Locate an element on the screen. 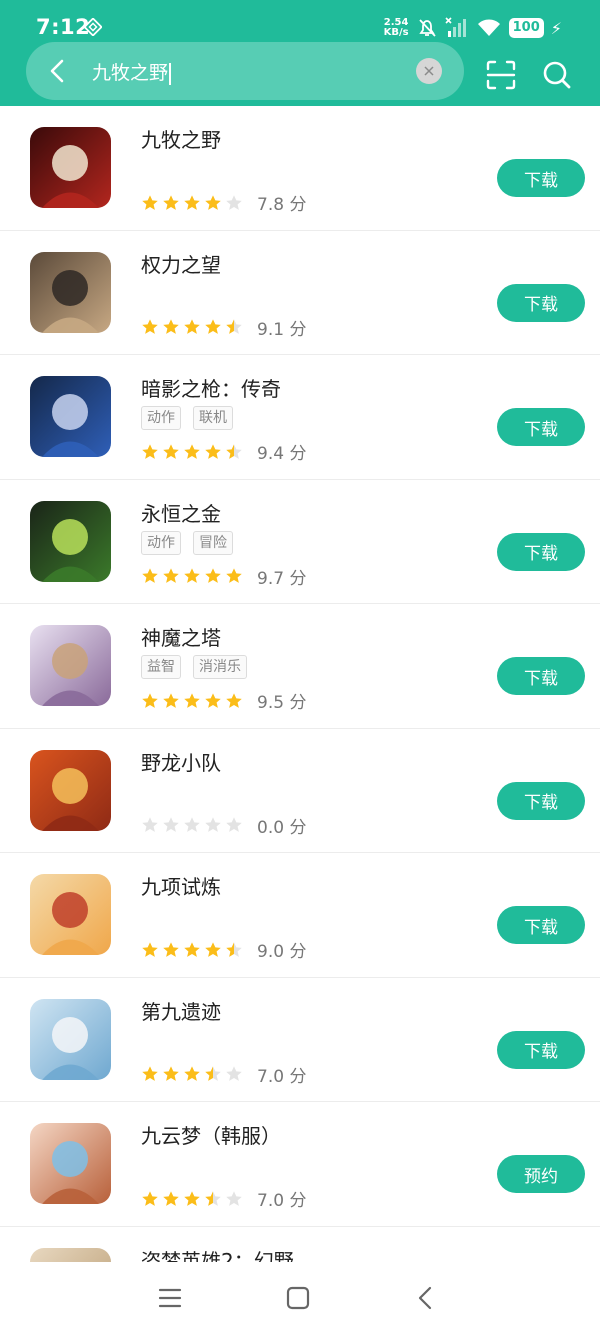 This screenshot has height=1333, width=600. app-tags: 动作 冒险 is located at coordinates (187, 542).